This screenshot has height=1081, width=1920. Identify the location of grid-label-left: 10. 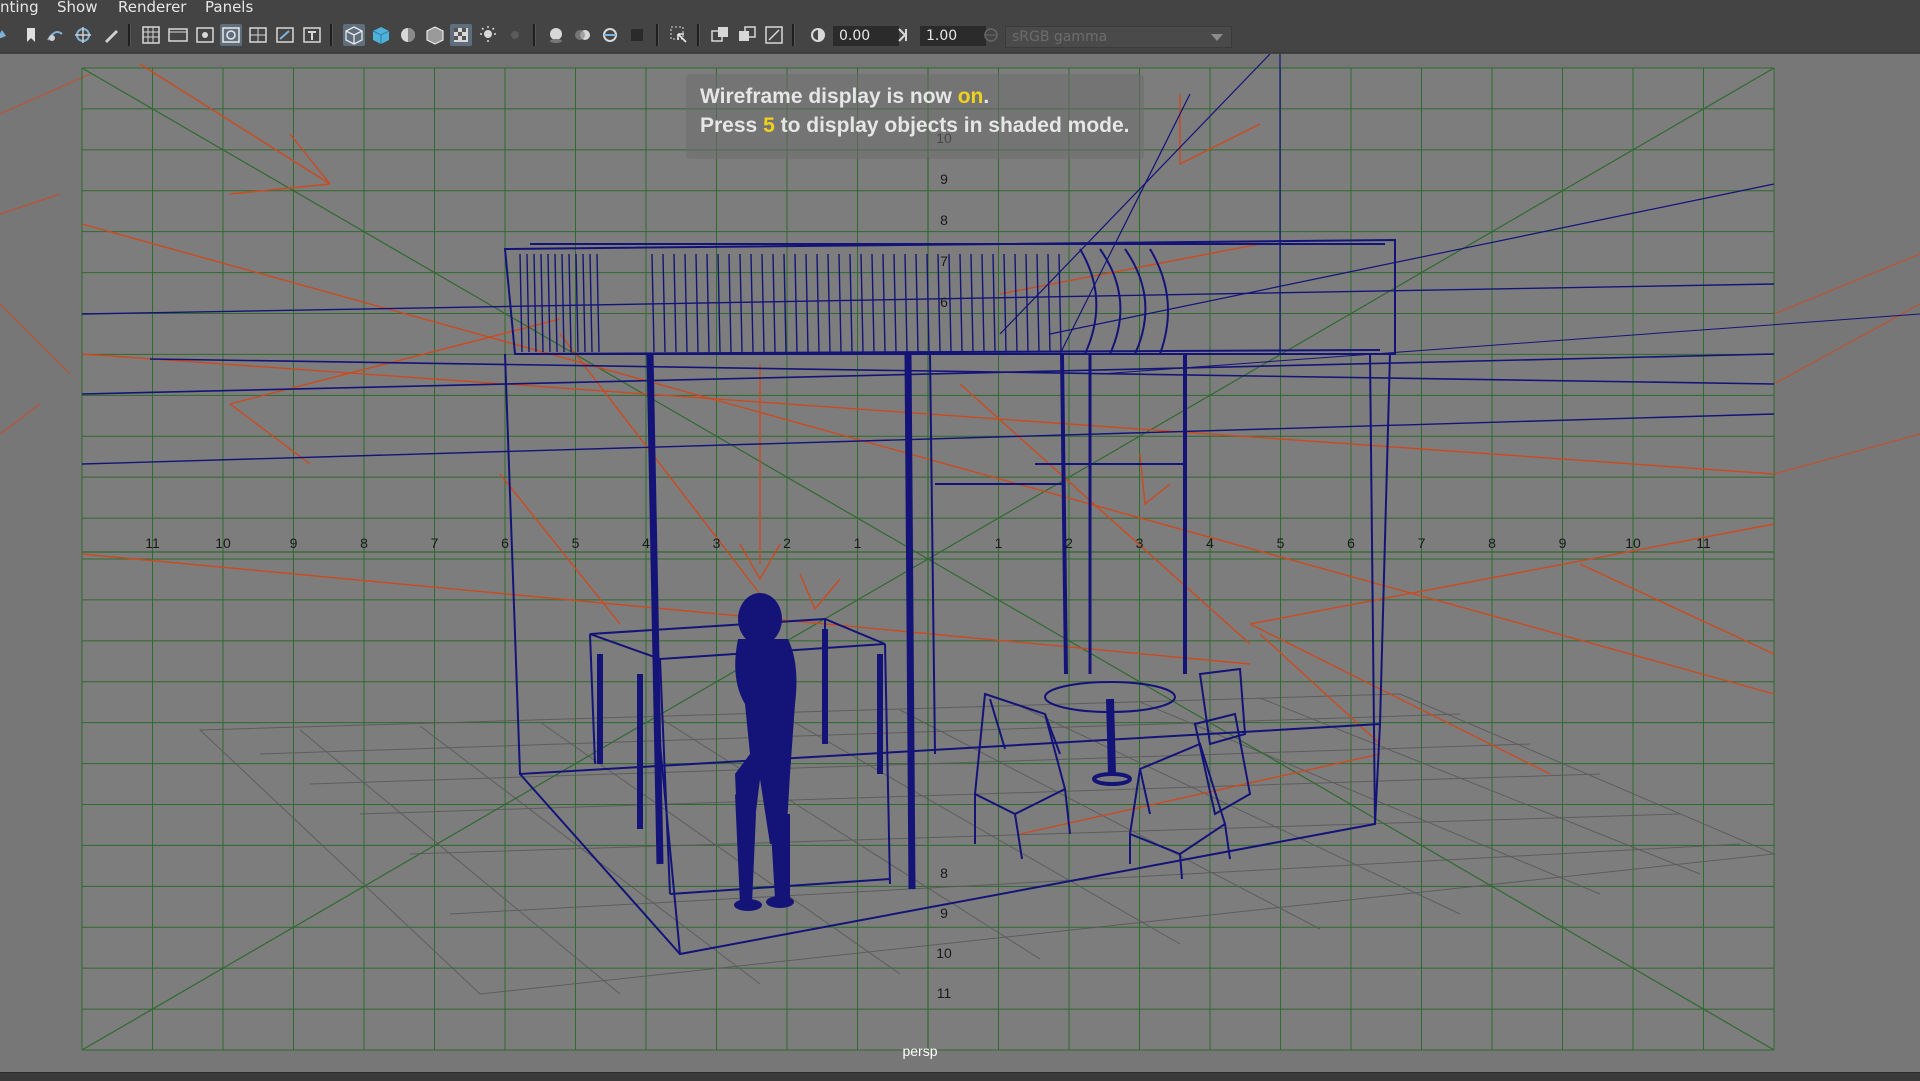
(223, 543).